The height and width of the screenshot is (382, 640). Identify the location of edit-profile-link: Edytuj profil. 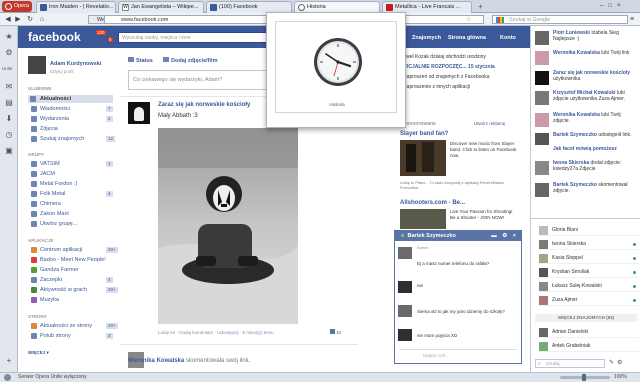
(62, 71).